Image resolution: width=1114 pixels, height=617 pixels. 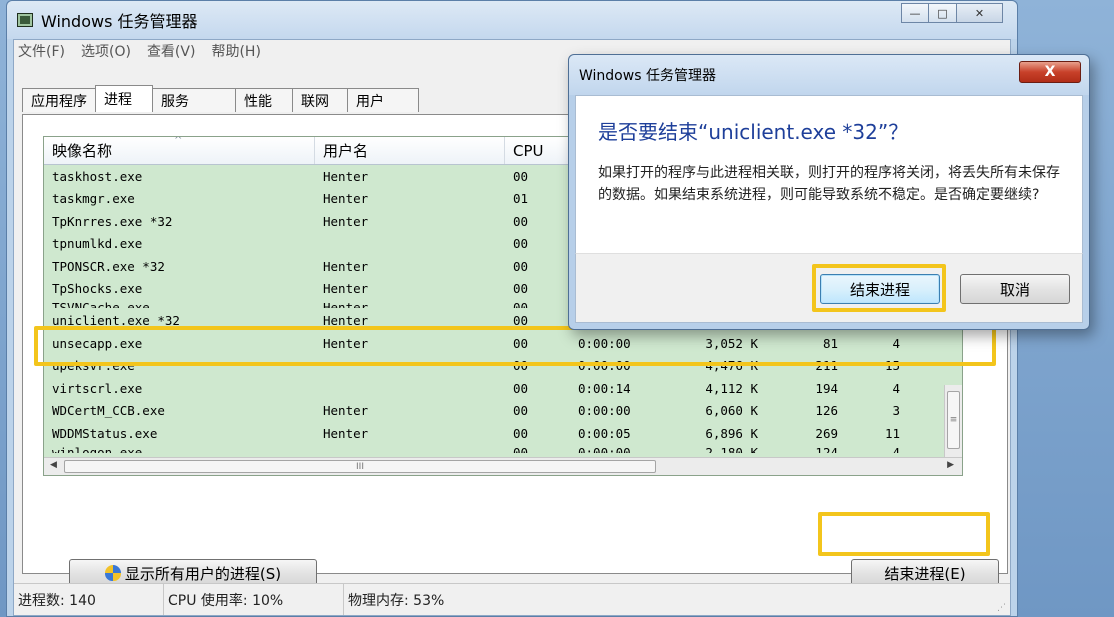 What do you see at coordinates (953, 420) in the screenshot?
I see `vertical-scroll-thumb: ≡` at bounding box center [953, 420].